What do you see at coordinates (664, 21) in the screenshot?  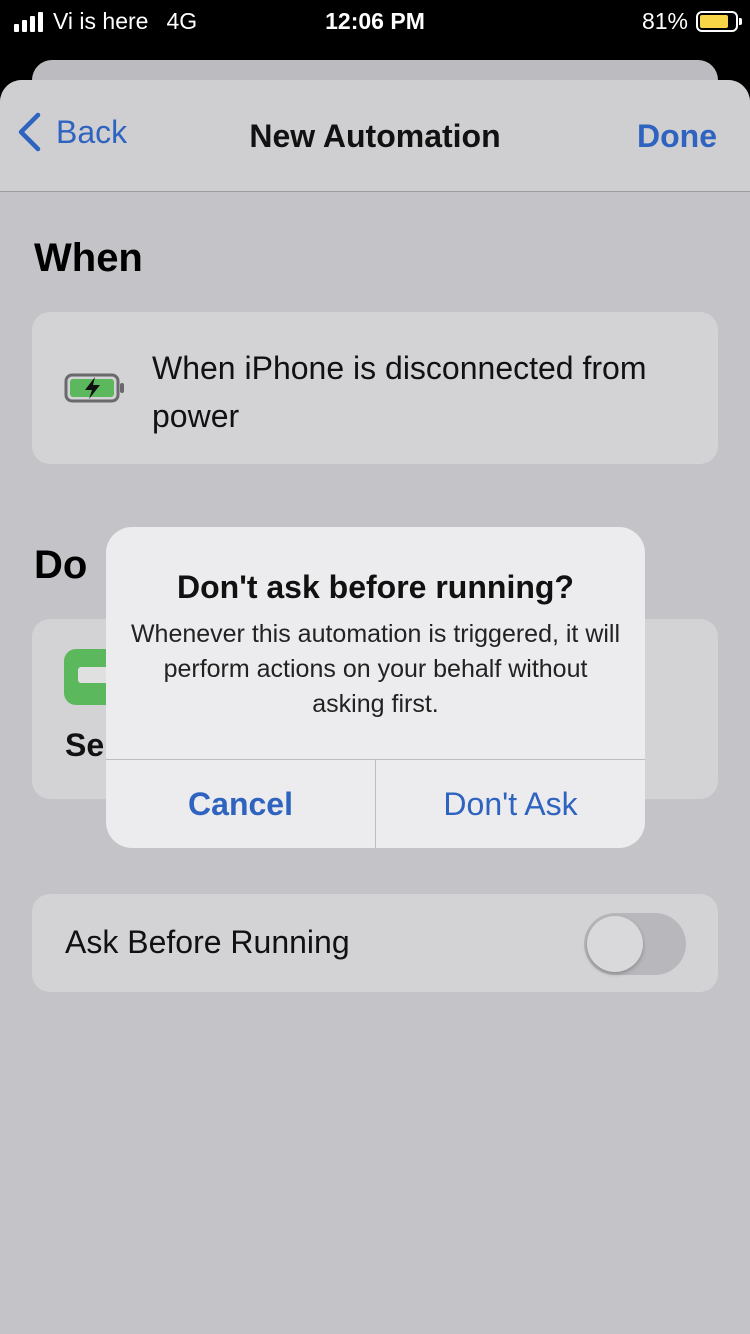 I see `battery-percent: 81%` at bounding box center [664, 21].